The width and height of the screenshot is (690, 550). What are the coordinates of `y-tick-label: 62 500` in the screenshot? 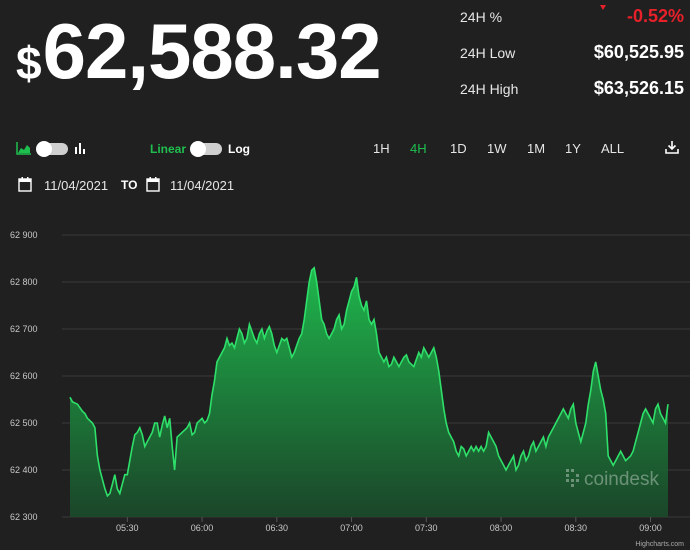 It's located at (24, 423).